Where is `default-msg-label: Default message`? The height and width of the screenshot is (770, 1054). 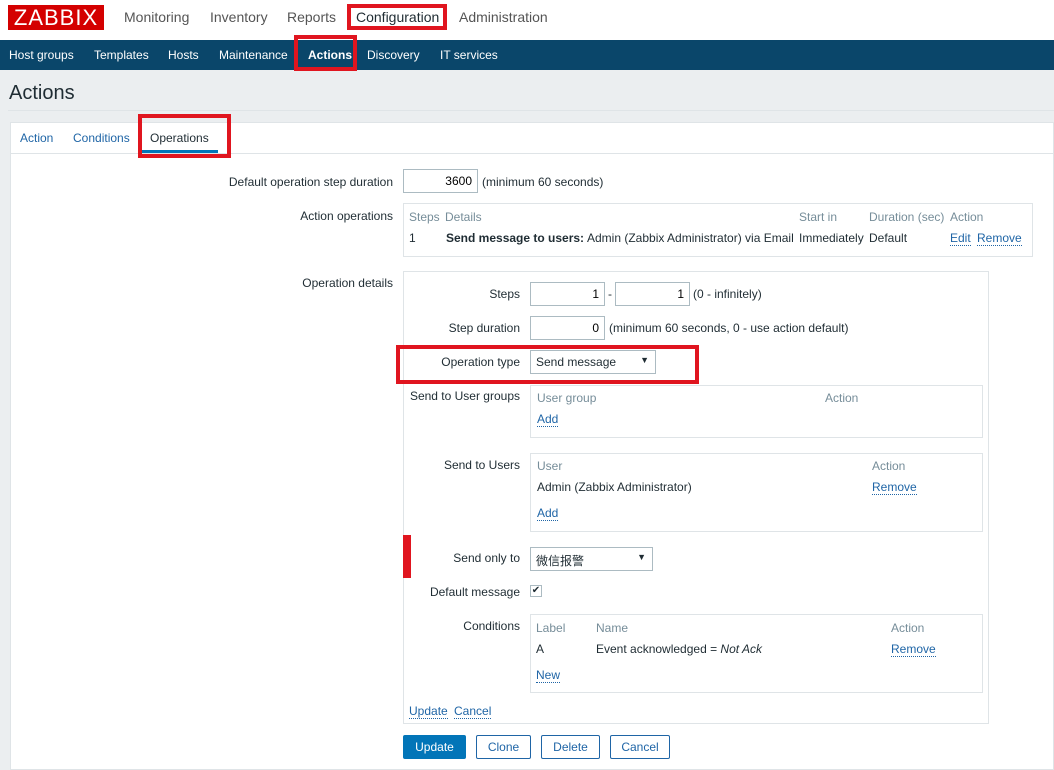
default-msg-label: Default message is located at coordinates (474, 592).